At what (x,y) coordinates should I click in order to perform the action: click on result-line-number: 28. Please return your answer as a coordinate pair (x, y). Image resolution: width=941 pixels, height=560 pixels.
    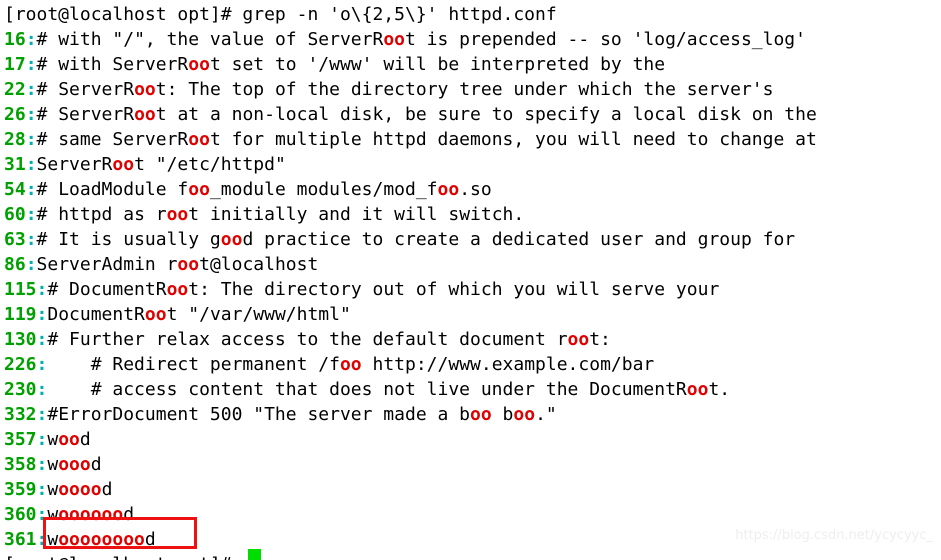
    Looking at the image, I should click on (15, 139).